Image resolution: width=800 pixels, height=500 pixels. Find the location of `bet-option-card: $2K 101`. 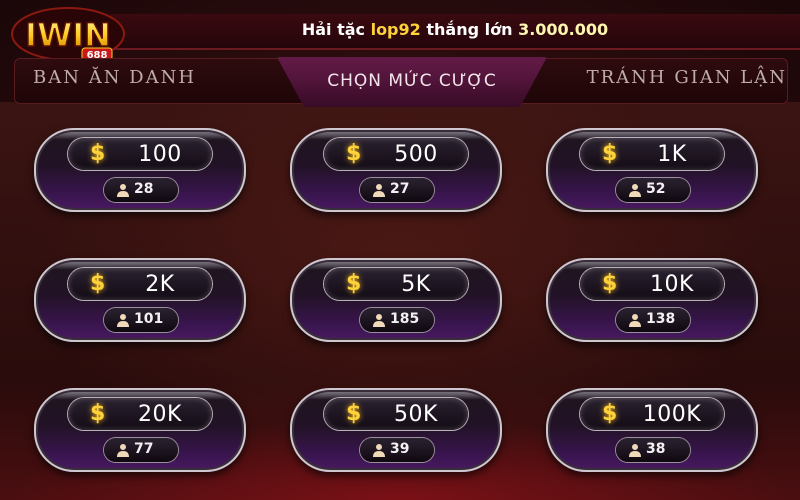

bet-option-card: $2K 101 is located at coordinates (140, 300).